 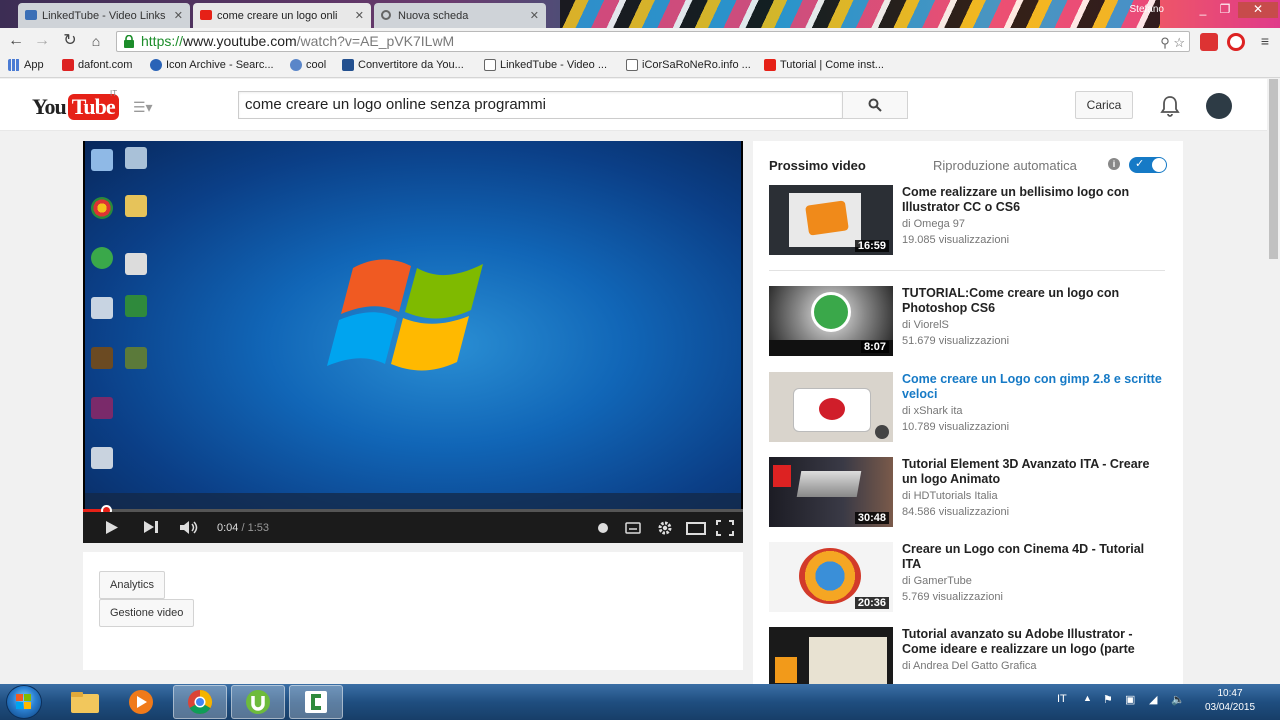 What do you see at coordinates (316, 702) in the screenshot?
I see `taskbar-camtasia` at bounding box center [316, 702].